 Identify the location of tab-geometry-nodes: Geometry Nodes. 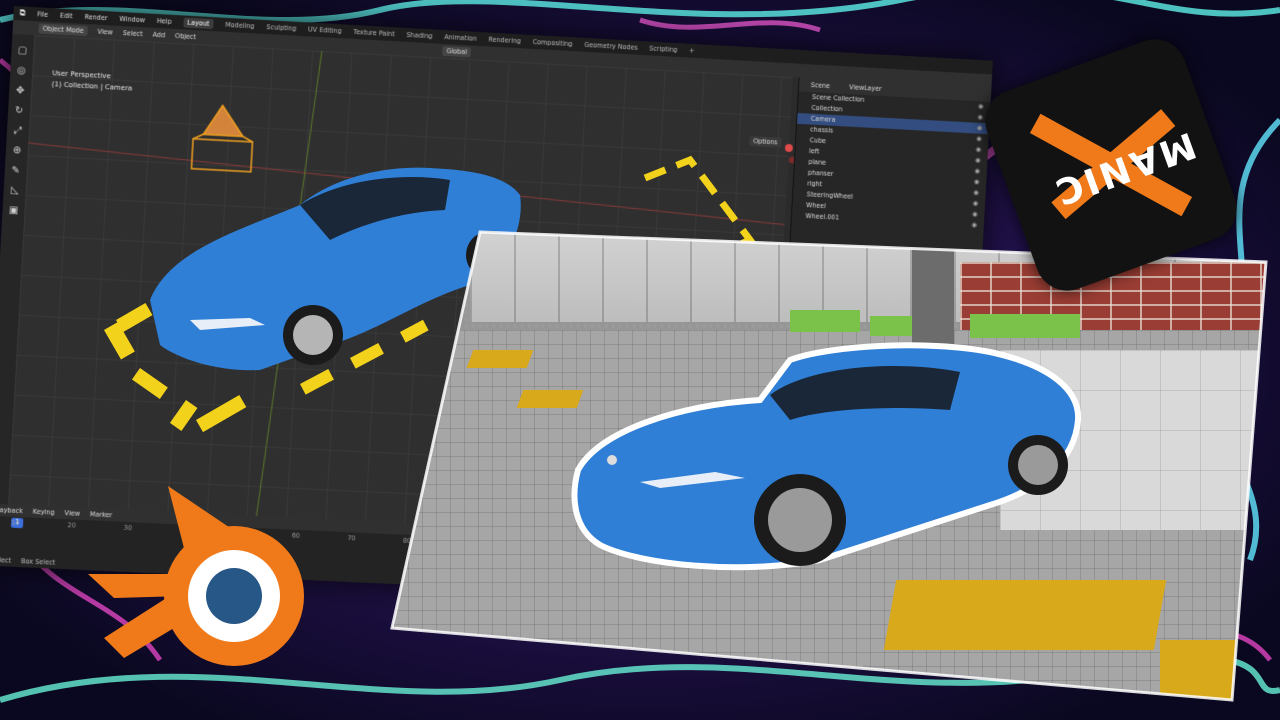
(611, 46).